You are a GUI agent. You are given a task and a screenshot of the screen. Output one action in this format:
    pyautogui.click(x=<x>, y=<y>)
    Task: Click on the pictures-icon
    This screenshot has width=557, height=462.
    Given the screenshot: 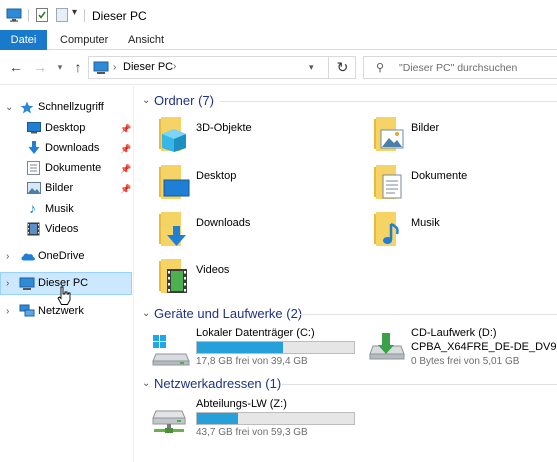 What is the action you would take?
    pyautogui.click(x=34, y=189)
    